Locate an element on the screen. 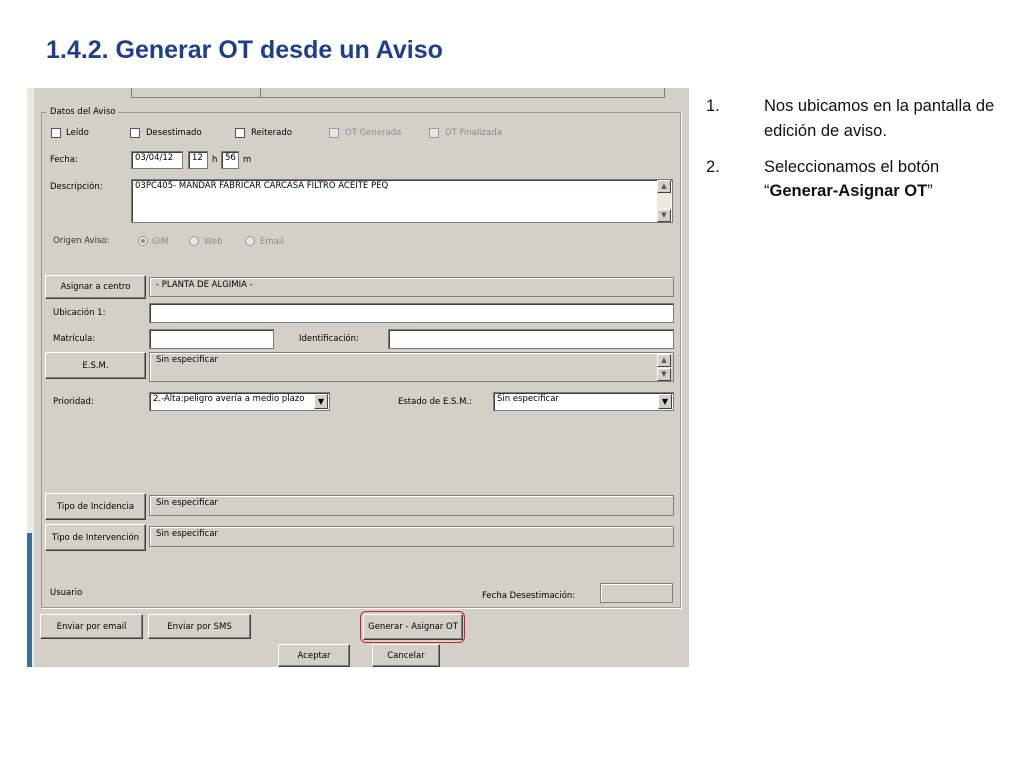 Image resolution: width=1024 pixels, height=768 pixels. leido-label: Leído is located at coordinates (77, 133).